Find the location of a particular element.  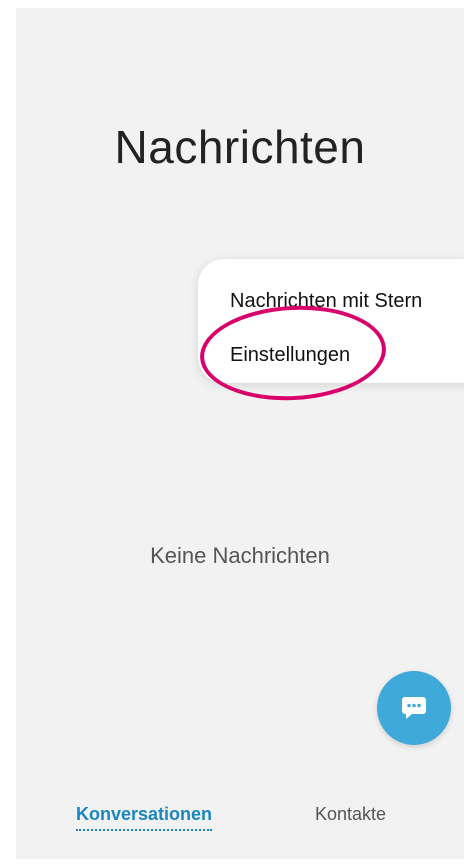

page-title: Nachrichten is located at coordinates (240, 147).